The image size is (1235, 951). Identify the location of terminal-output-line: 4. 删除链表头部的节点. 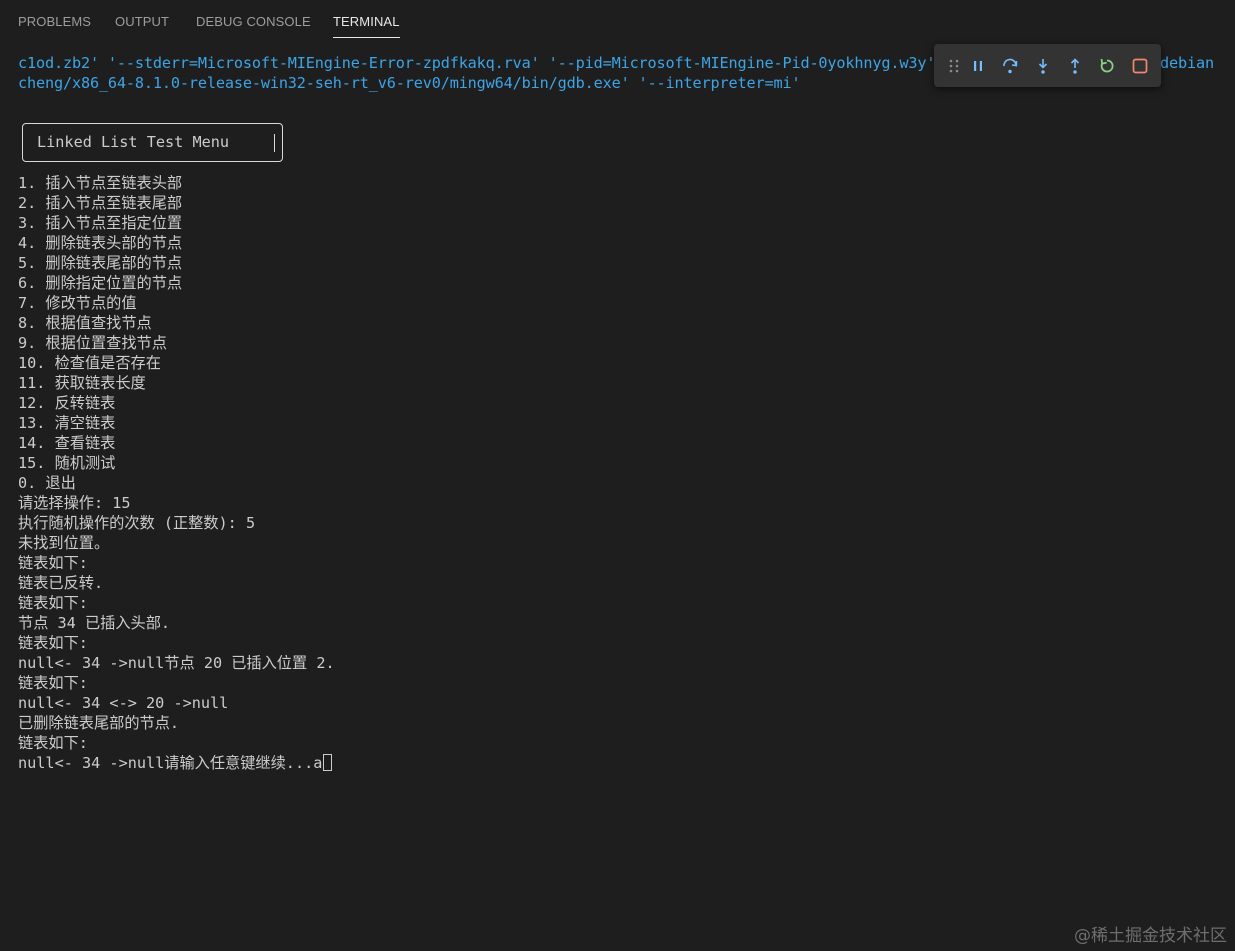
(100, 243).